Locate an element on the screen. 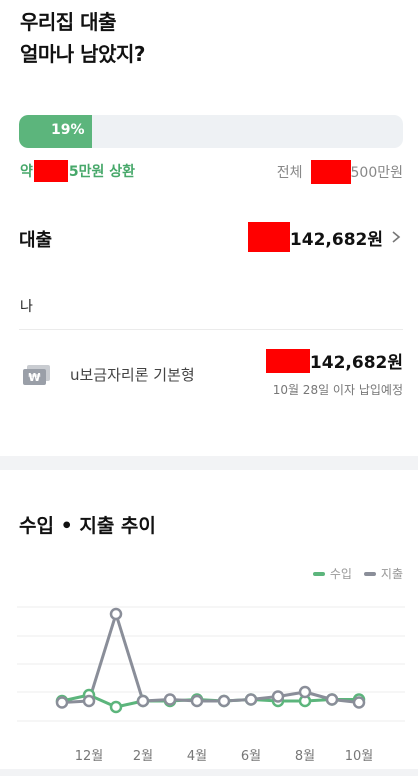 This screenshot has width=418, height=776. chevron-right-icon is located at coordinates (396, 237).